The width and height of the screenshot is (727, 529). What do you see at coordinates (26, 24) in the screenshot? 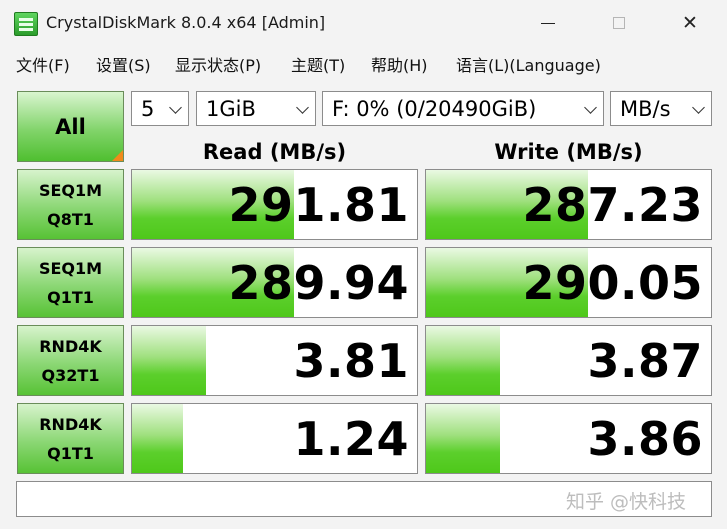
I see `app-icon` at bounding box center [26, 24].